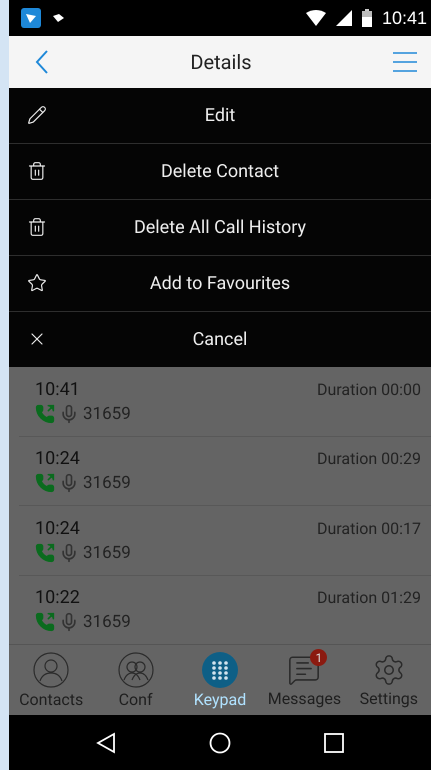 This screenshot has width=431, height=770. Describe the element at coordinates (220, 116) in the screenshot. I see `menu-item: Edit` at that location.